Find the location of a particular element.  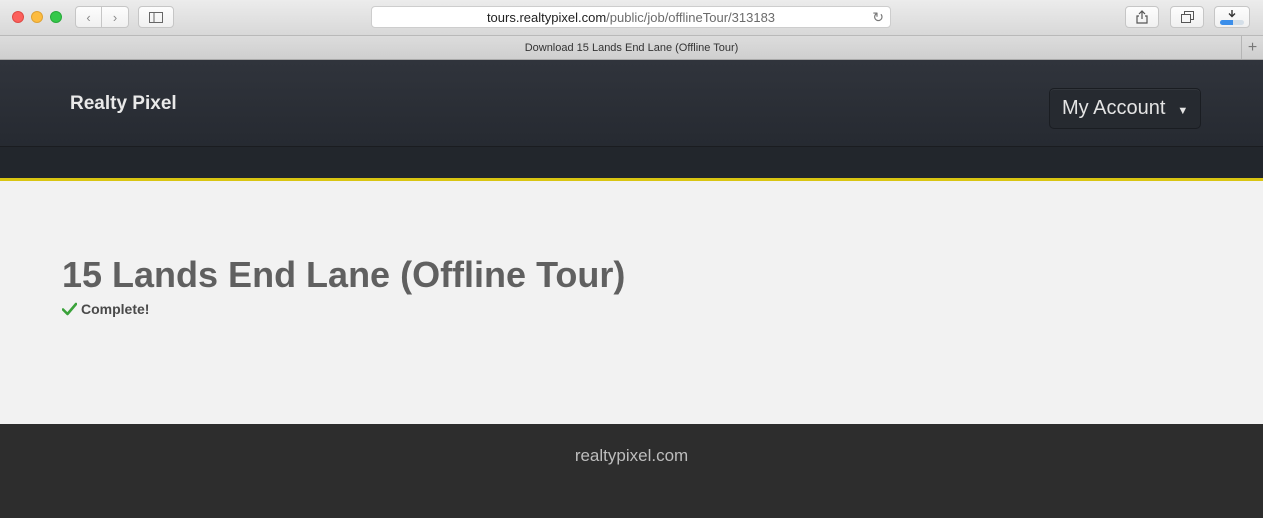

download-progress-fill is located at coordinates (1227, 22).